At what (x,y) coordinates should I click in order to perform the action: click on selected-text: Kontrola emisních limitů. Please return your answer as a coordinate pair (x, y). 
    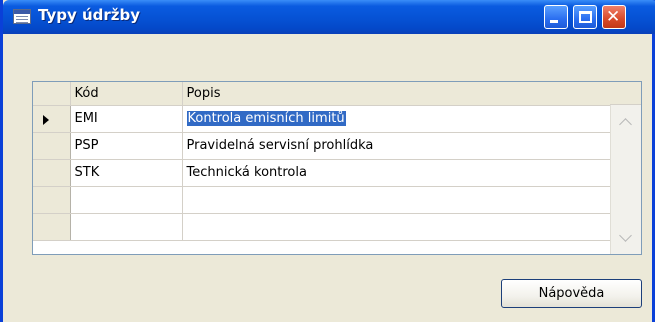
    Looking at the image, I should click on (266, 118).